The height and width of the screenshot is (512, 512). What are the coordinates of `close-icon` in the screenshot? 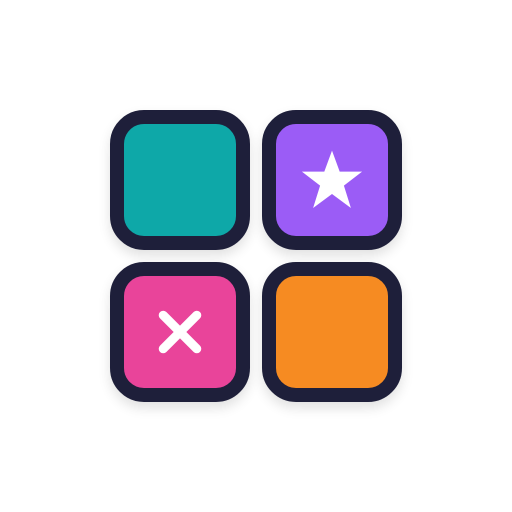 It's located at (180, 332).